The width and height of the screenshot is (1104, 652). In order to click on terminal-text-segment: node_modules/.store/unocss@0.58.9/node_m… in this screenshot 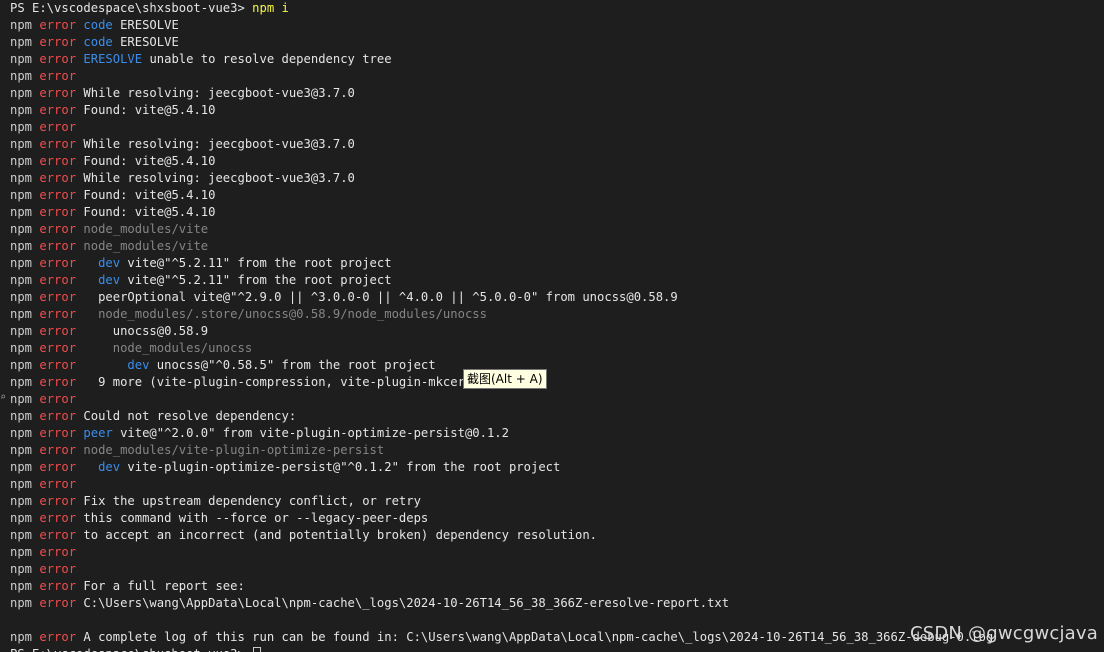, I will do `click(285, 314)`.